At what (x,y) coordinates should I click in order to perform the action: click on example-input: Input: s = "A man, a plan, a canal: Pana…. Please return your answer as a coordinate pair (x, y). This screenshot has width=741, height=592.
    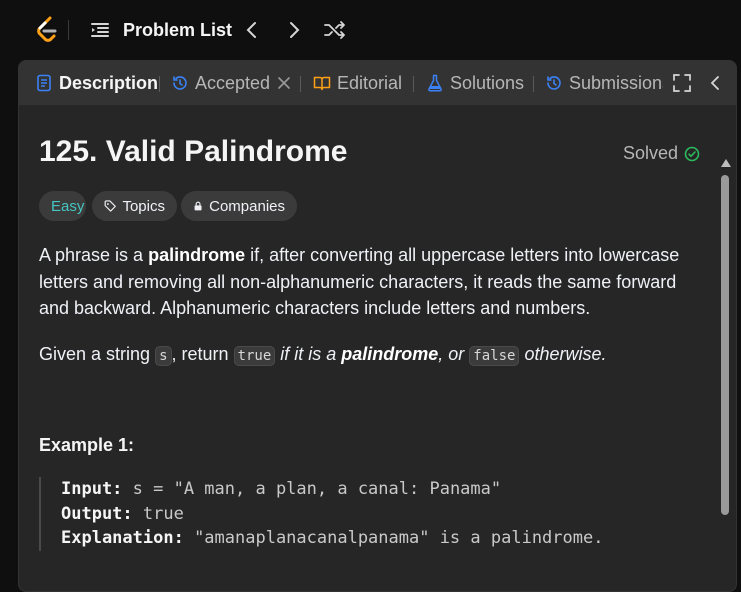
    Looking at the image, I should click on (370, 489).